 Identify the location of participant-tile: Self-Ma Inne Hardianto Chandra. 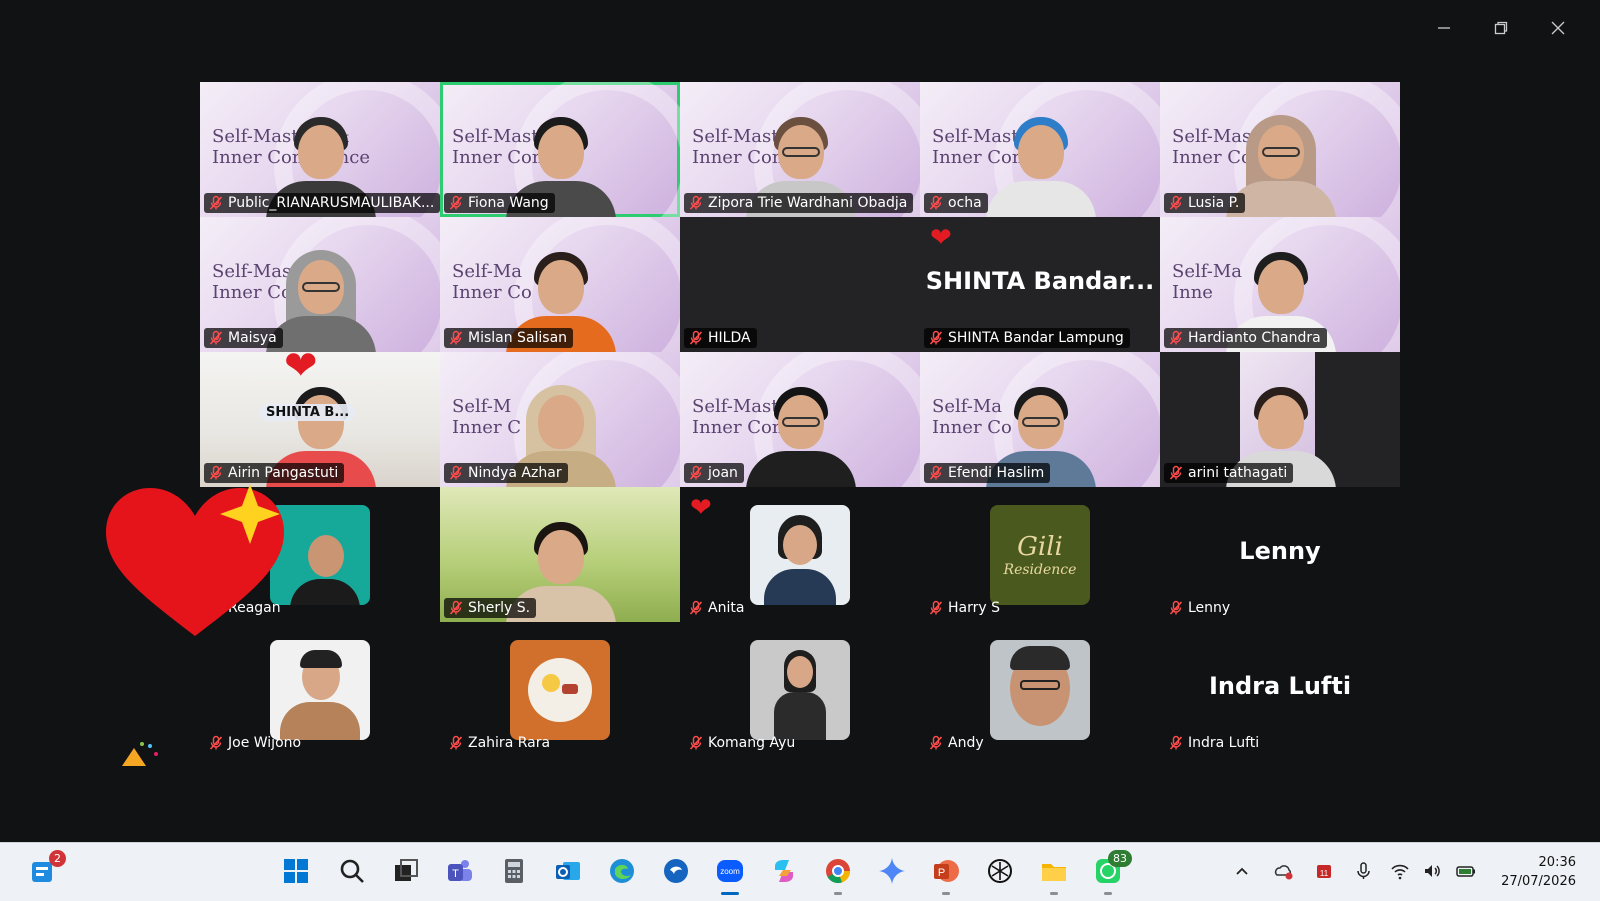
(1280, 284).